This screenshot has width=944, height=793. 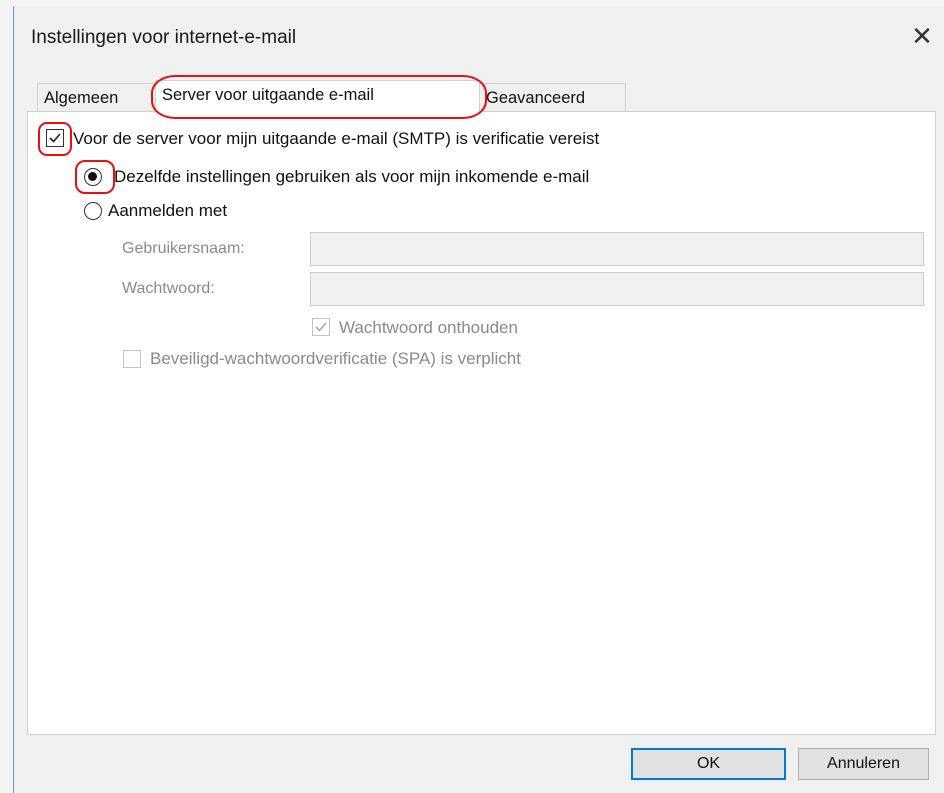 I want to click on remember-password-checkbox, so click(x=321, y=327).